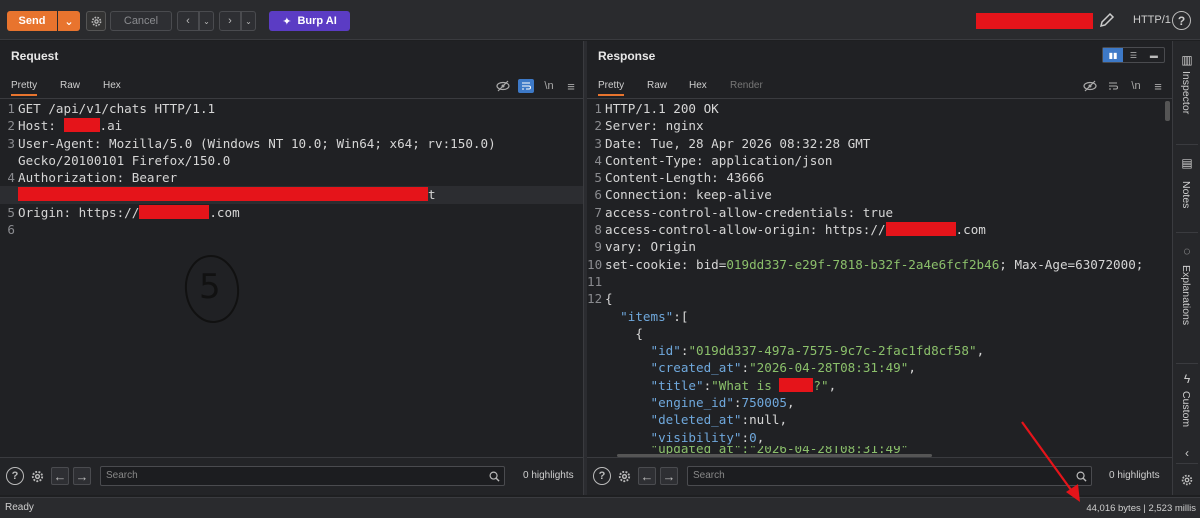 Image resolution: width=1200 pixels, height=518 pixels. I want to click on search-icon, so click(494, 479).